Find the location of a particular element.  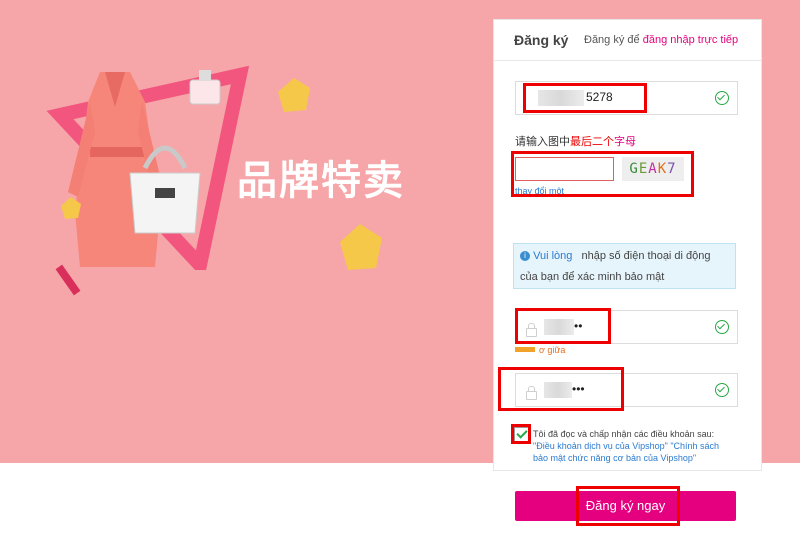

tab-hint-text: Đăng ký để is located at coordinates (612, 40).